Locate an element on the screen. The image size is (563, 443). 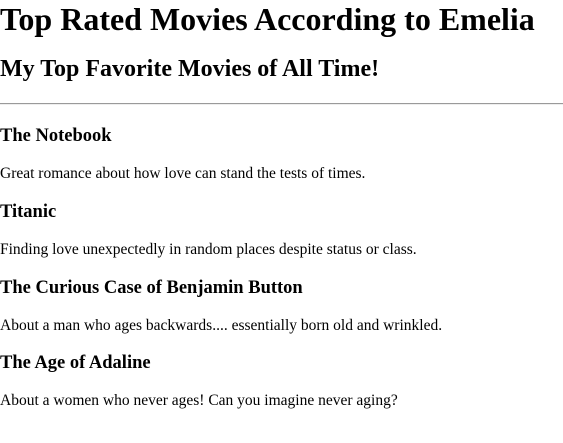
movie-title: The Notebook is located at coordinates (56, 136).